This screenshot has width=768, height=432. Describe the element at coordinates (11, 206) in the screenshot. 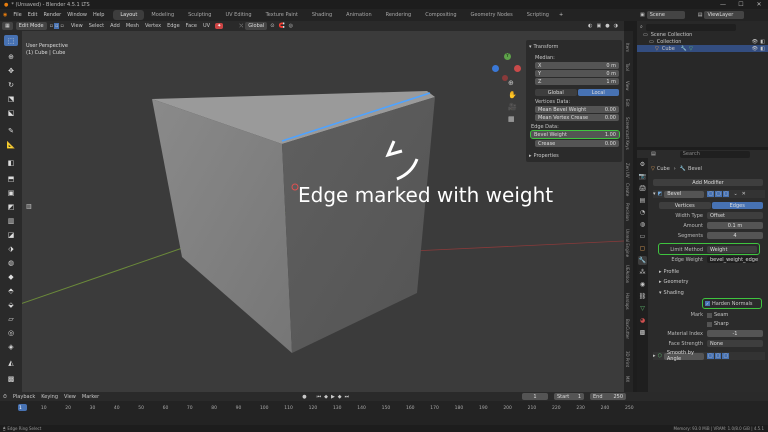

I see `bevel-tool-icon: ◩` at that location.